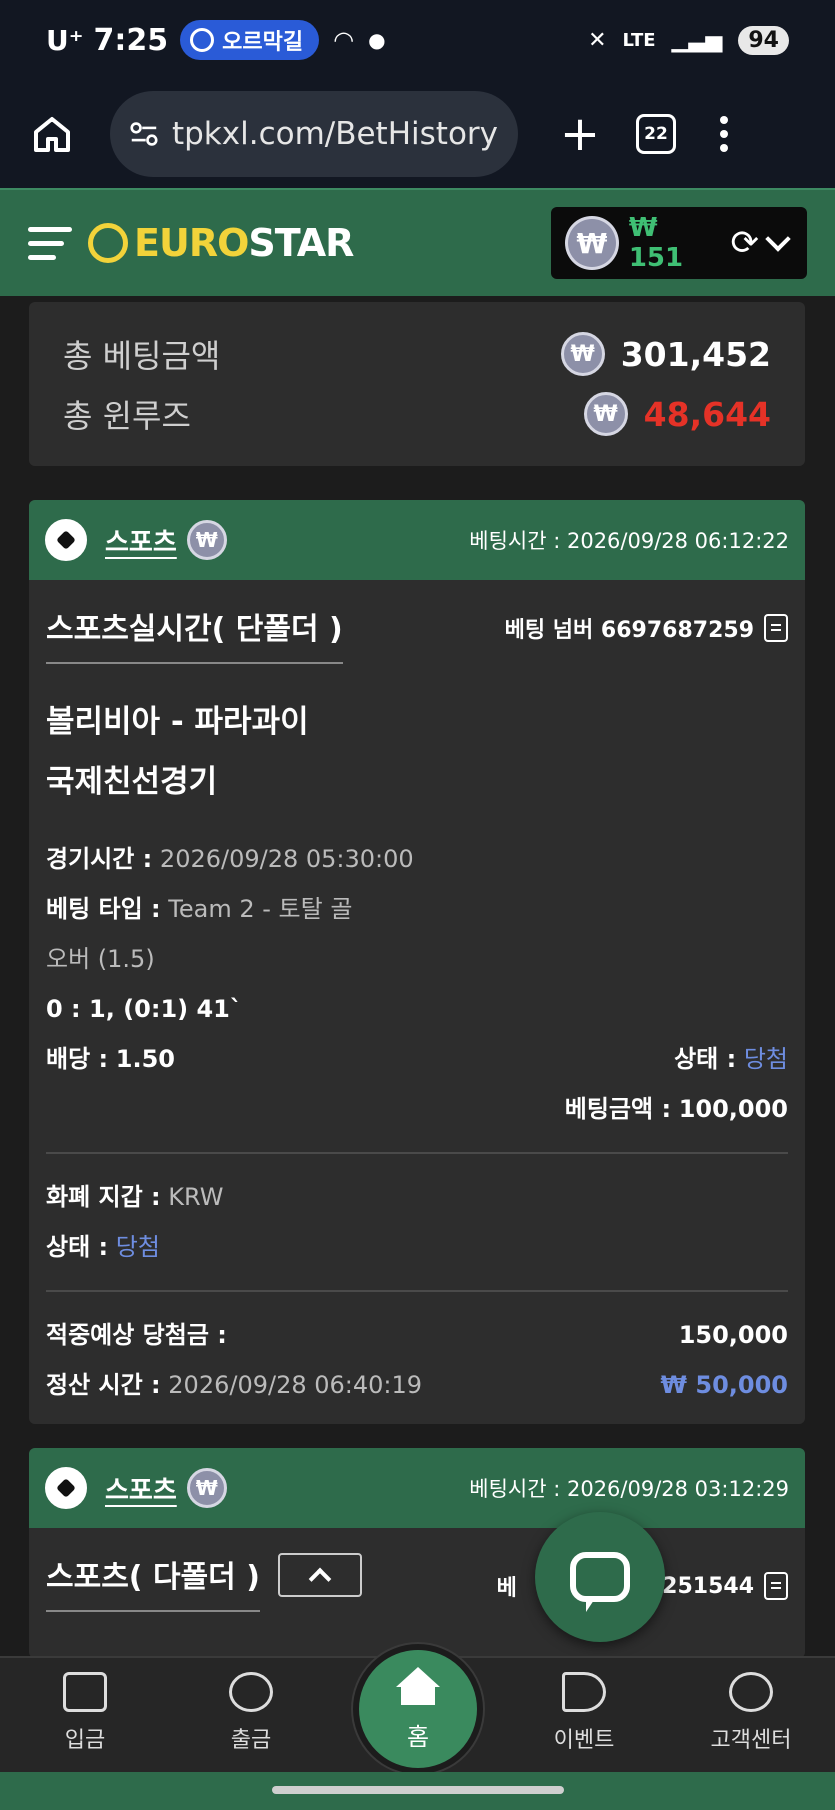 Image resolution: width=835 pixels, height=1810 pixels. What do you see at coordinates (417, 354) in the screenshot?
I see `total-bet-row: 총 베팅금액 ₩ 301,452` at bounding box center [417, 354].